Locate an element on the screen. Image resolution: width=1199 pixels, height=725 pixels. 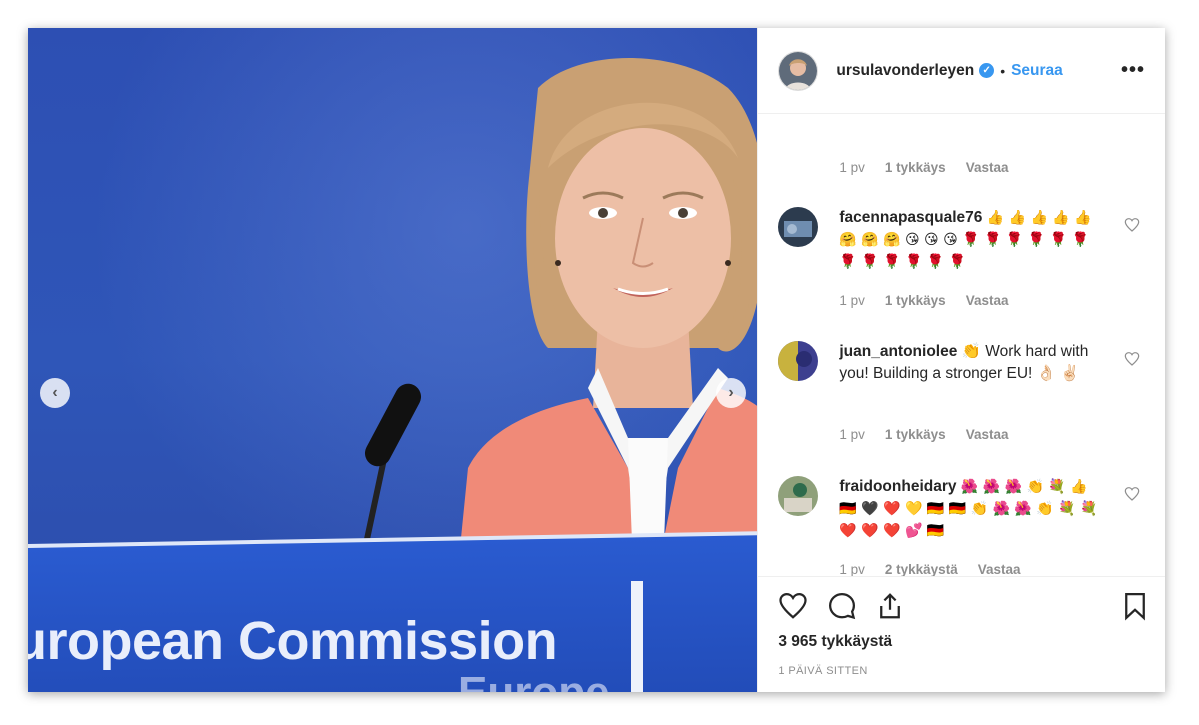
chevron-left-icon: ‹ is located at coordinates (55, 392).